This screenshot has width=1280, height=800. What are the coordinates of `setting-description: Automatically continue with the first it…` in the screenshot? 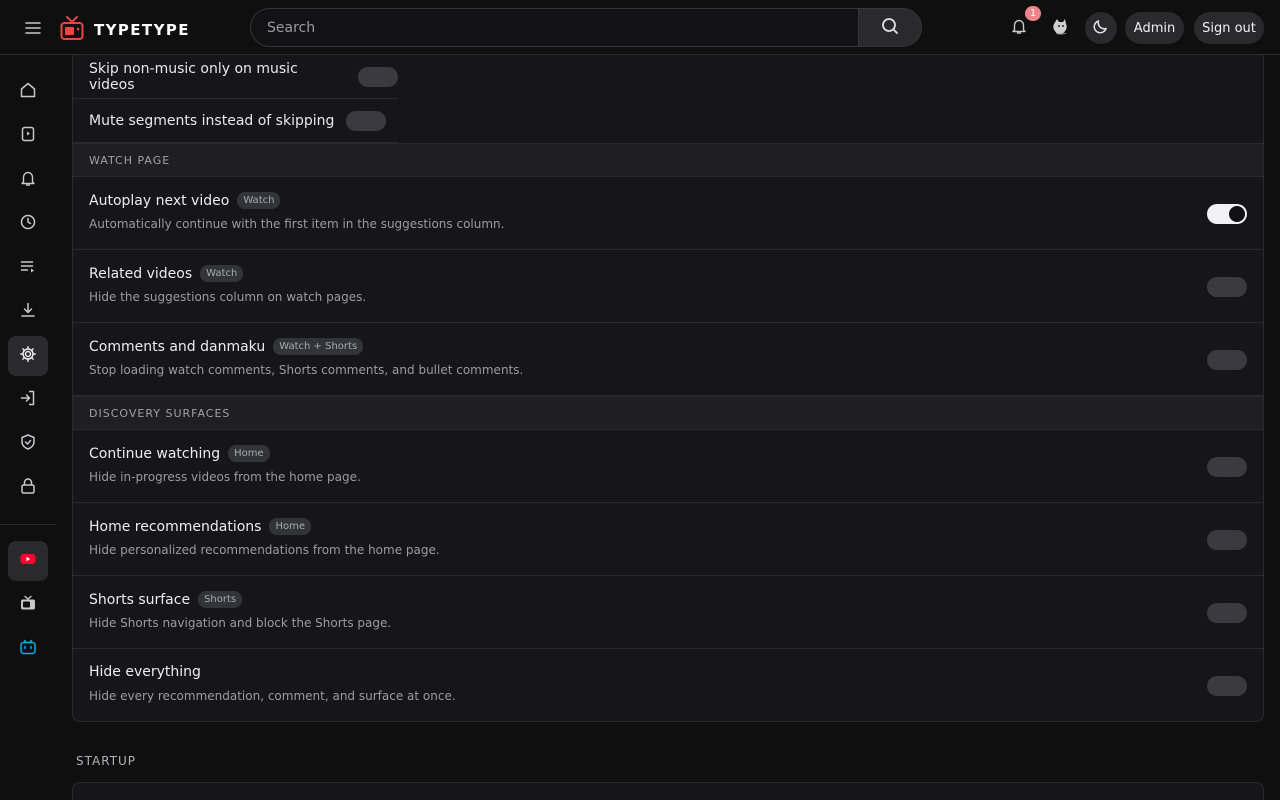 It's located at (297, 224).